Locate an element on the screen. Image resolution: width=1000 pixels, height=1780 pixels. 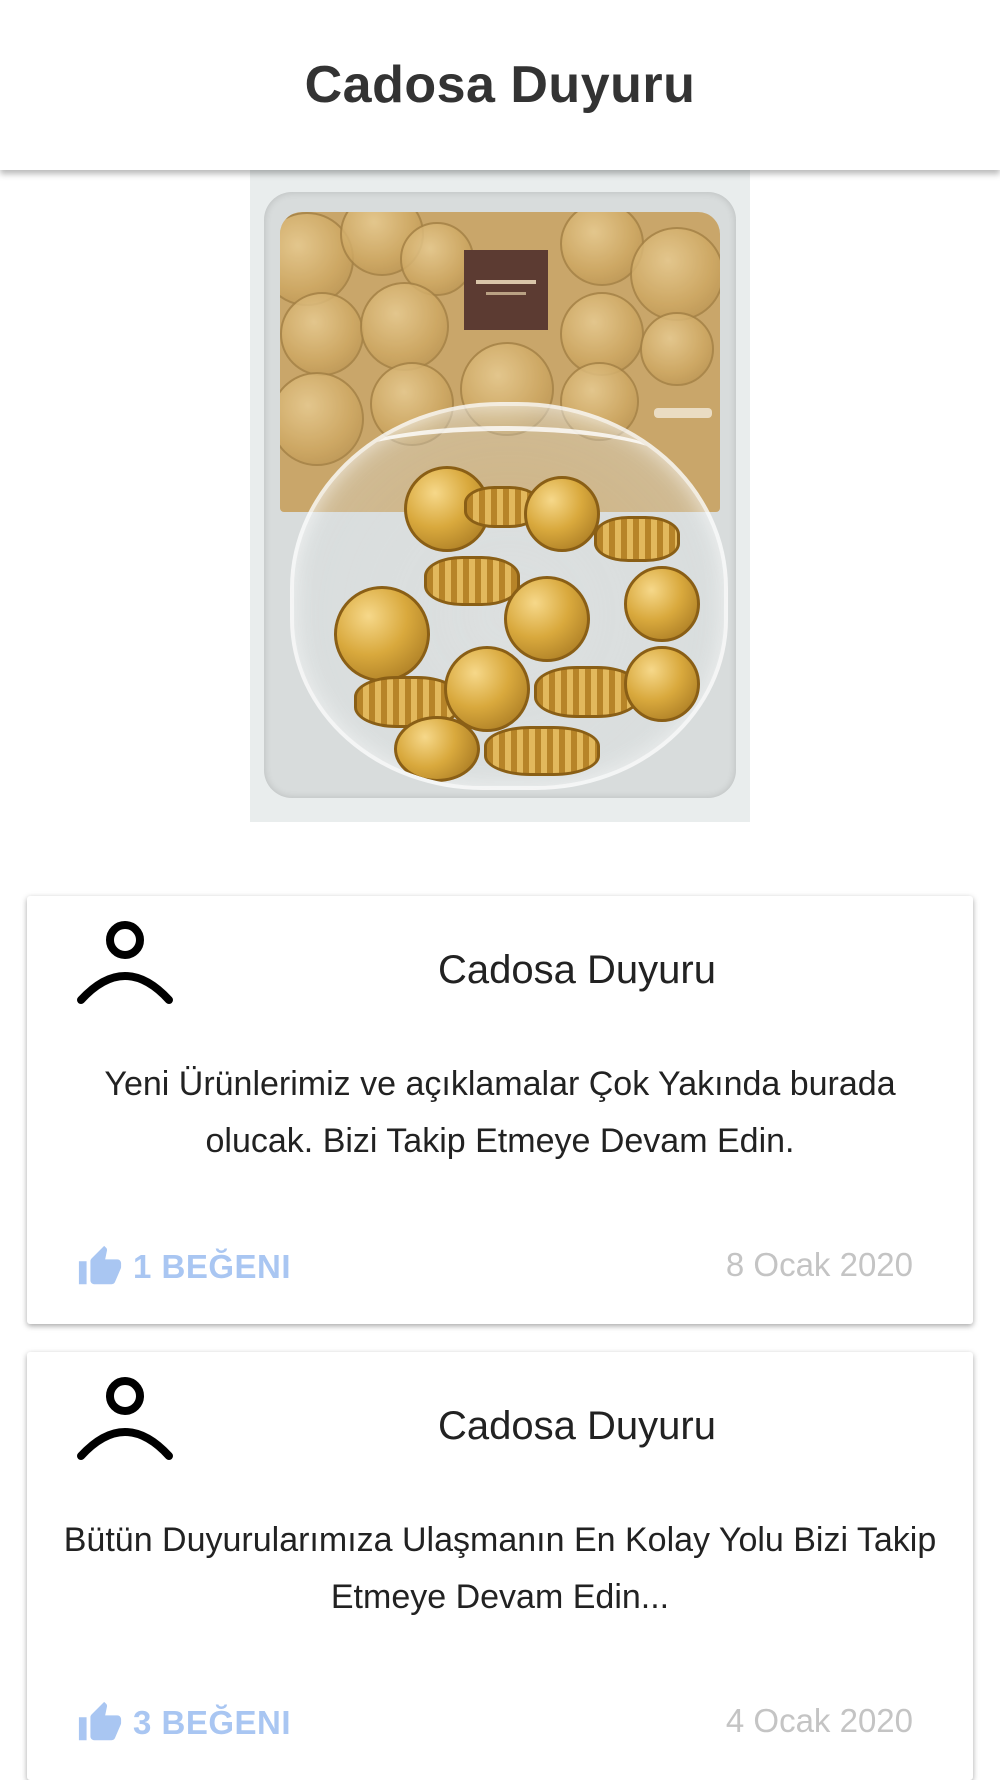
like-count: 1 BEĞENI is located at coordinates (212, 1266).